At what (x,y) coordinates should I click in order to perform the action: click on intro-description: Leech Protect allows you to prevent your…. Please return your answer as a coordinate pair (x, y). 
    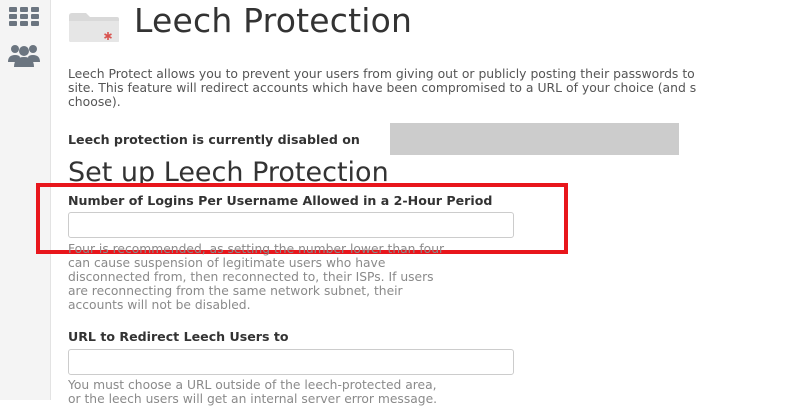
    Looking at the image, I should click on (434, 88).